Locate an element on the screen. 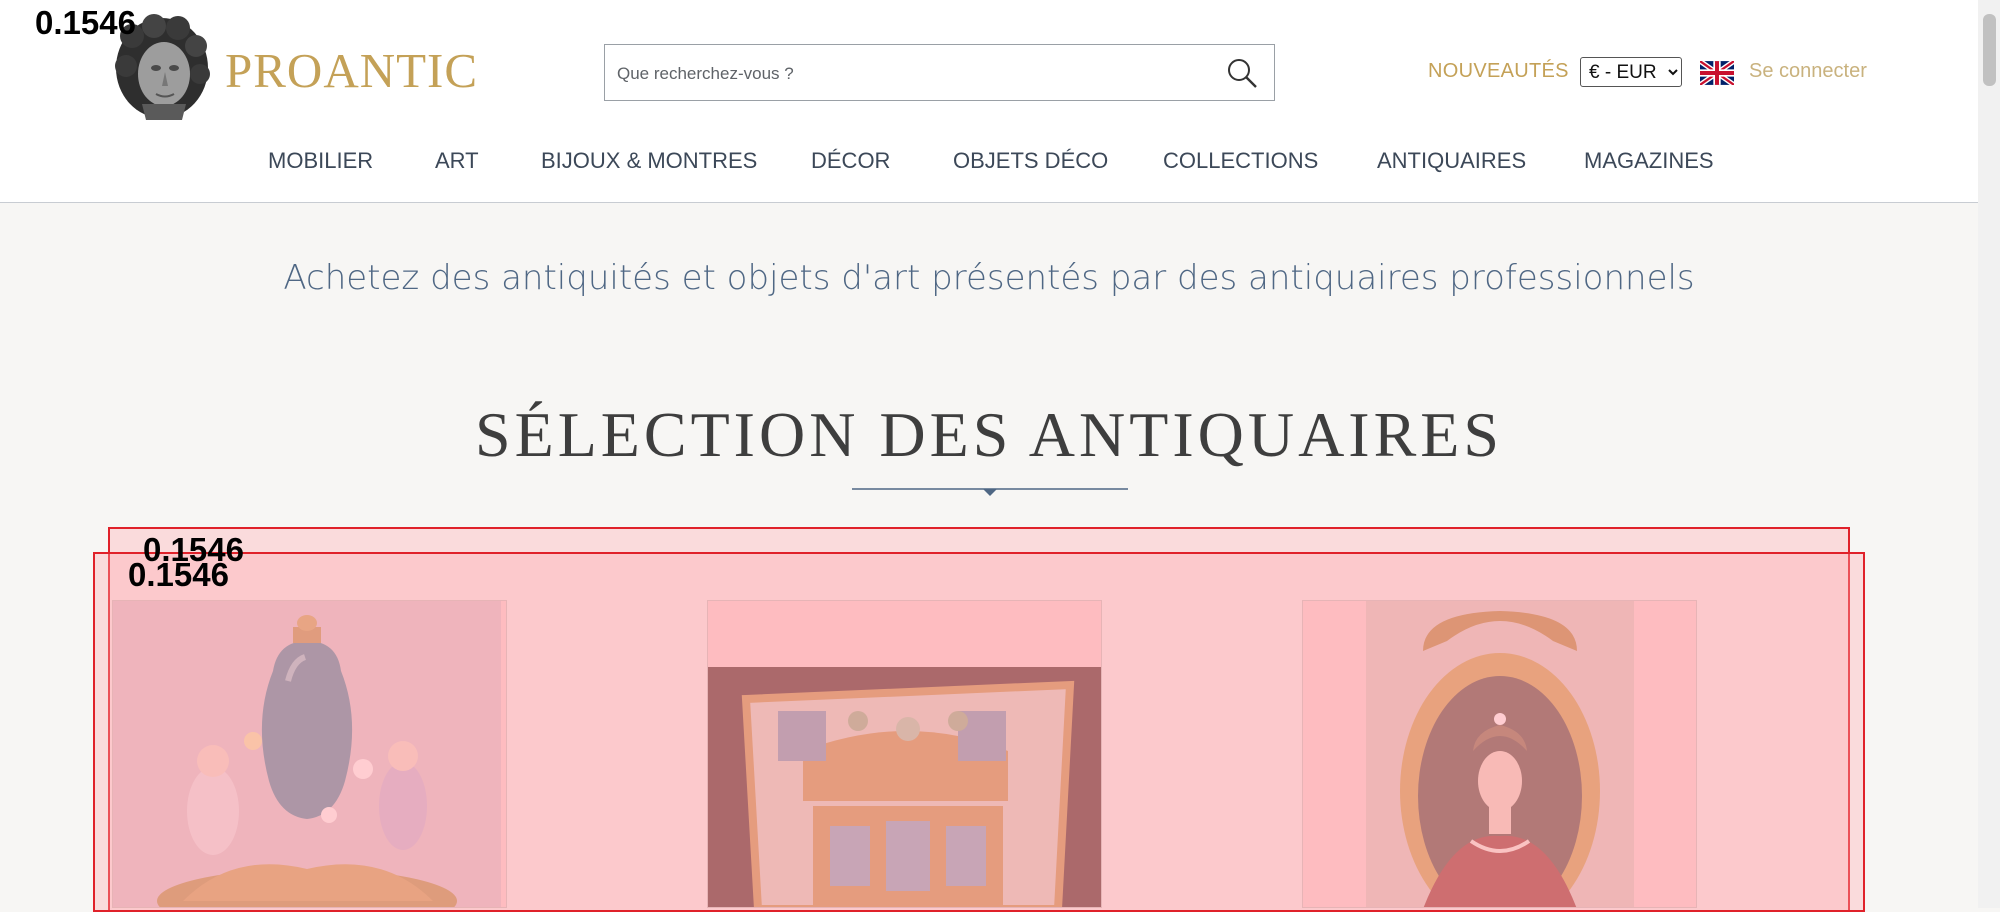 The height and width of the screenshot is (912, 2000). page-scrollbar is located at coordinates (1989, 454).